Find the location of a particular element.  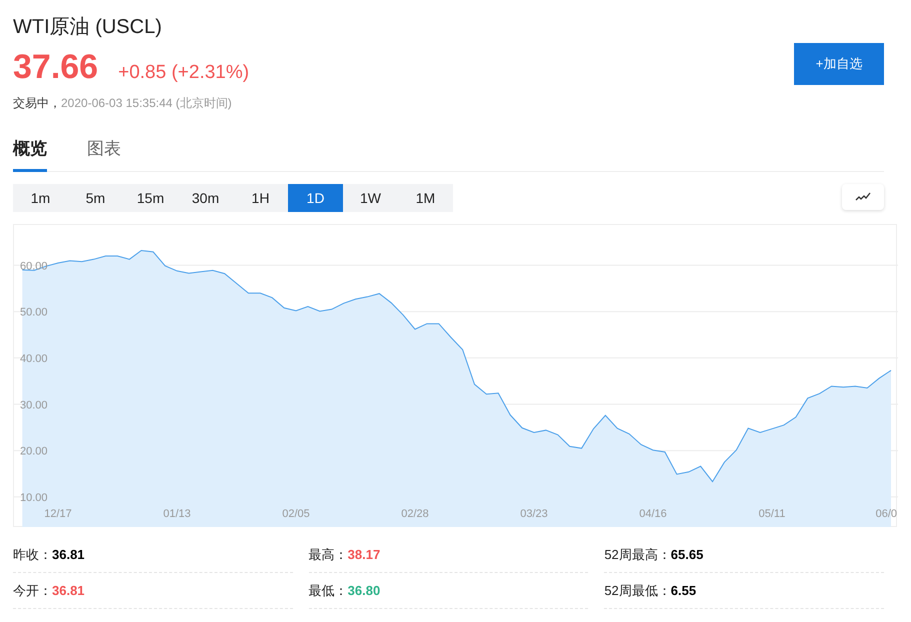

line-chart-icon is located at coordinates (863, 197).